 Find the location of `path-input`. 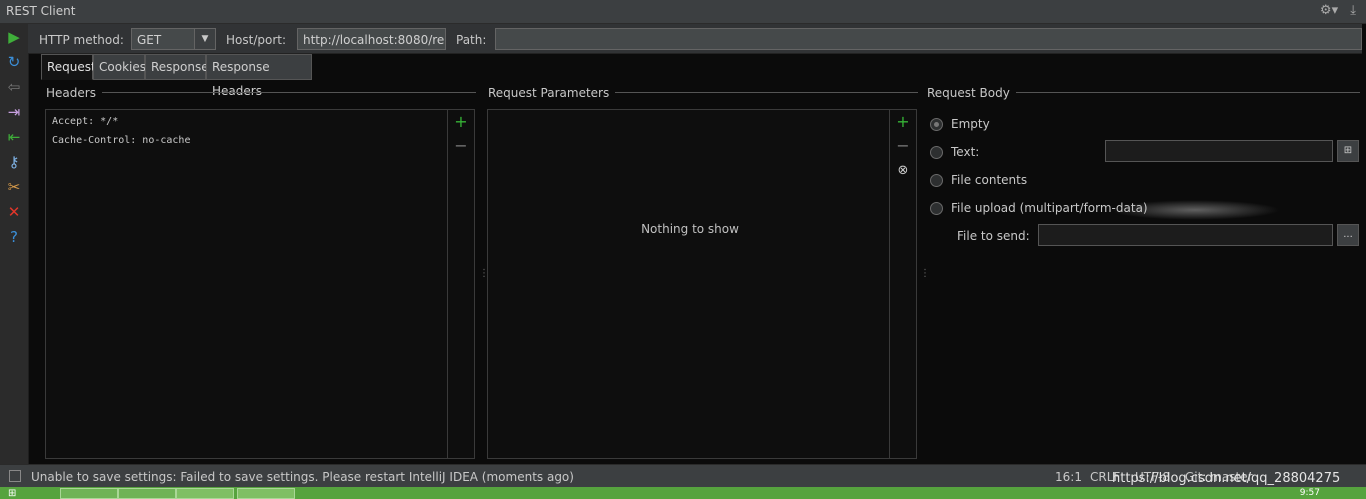

path-input is located at coordinates (928, 39).